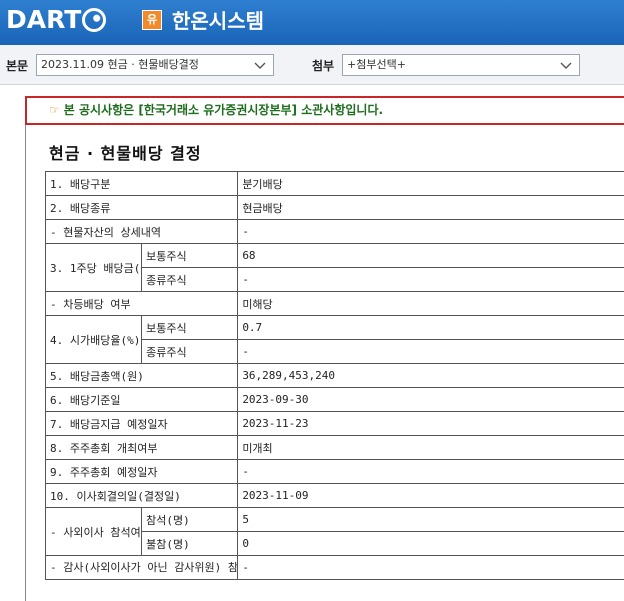  What do you see at coordinates (190, 543) in the screenshot?
I see `row-sublabel: 불참(명)` at bounding box center [190, 543].